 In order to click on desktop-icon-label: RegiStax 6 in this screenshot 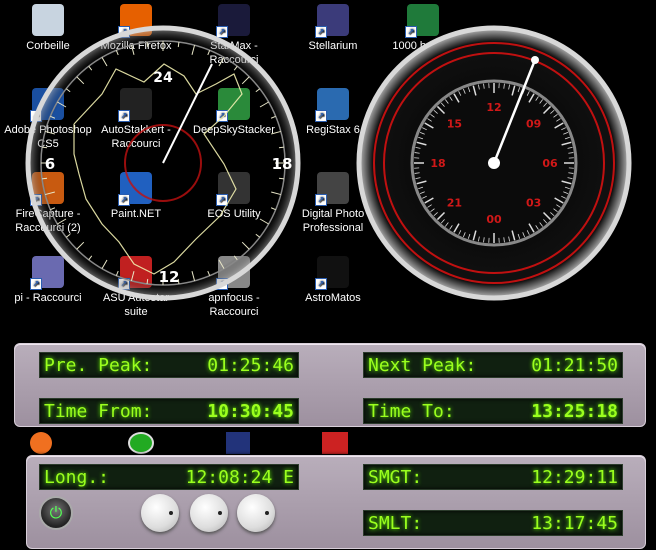, I will do `click(333, 130)`.